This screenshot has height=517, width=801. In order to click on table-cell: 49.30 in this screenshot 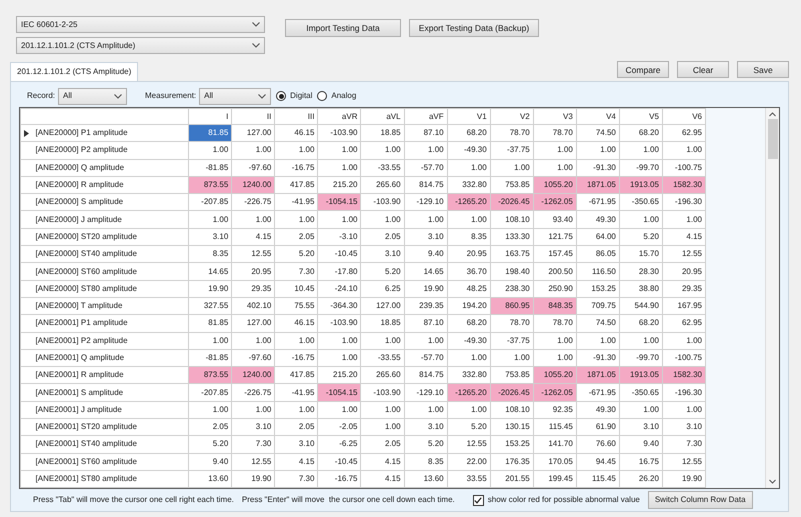, I will do `click(598, 410)`.